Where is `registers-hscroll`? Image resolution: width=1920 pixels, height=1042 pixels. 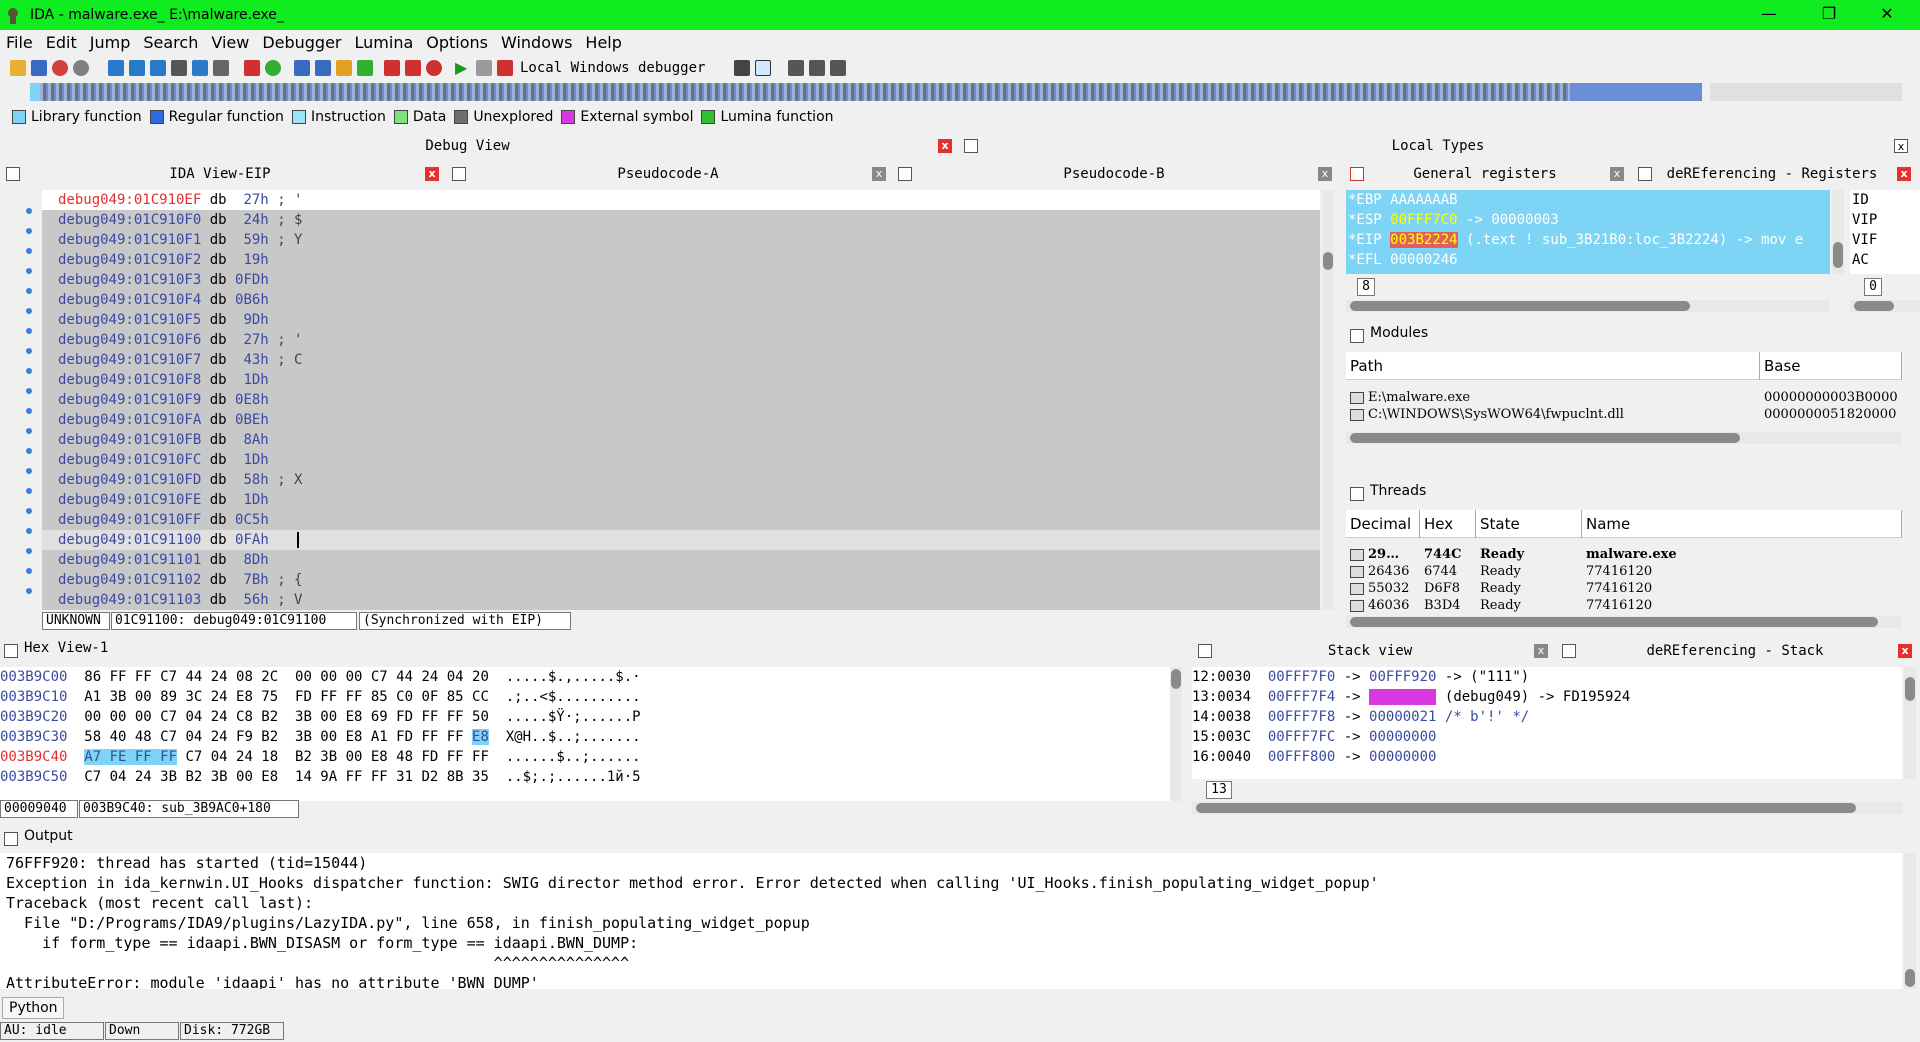
registers-hscroll is located at coordinates (1588, 306).